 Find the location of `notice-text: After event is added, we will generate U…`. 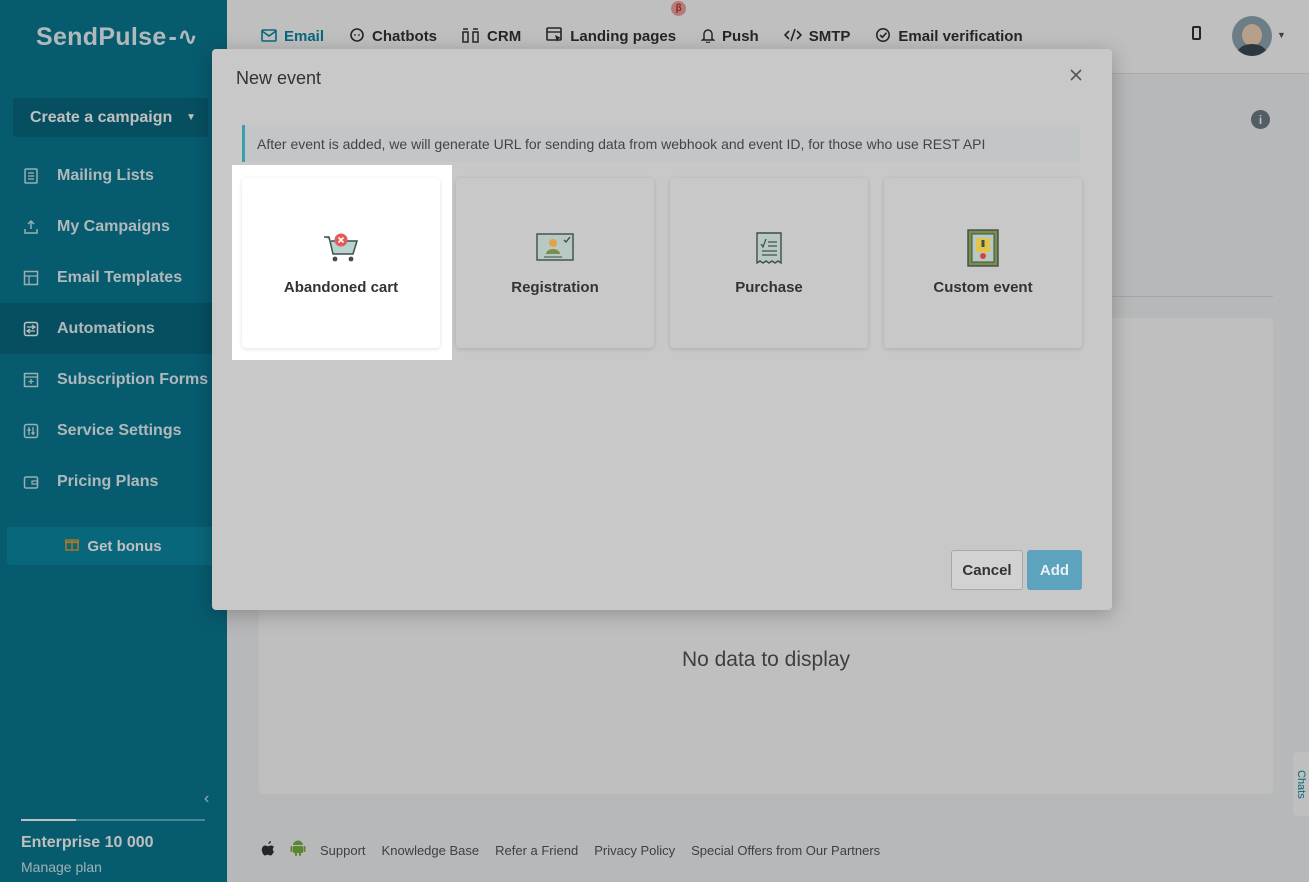

notice-text: After event is added, we will generate U… is located at coordinates (621, 143).